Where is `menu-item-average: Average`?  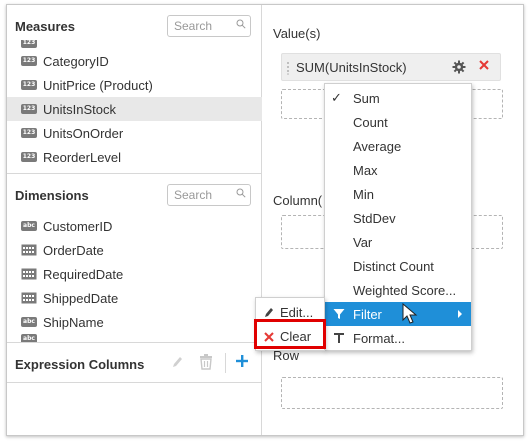
menu-item-average: Average is located at coordinates (398, 146).